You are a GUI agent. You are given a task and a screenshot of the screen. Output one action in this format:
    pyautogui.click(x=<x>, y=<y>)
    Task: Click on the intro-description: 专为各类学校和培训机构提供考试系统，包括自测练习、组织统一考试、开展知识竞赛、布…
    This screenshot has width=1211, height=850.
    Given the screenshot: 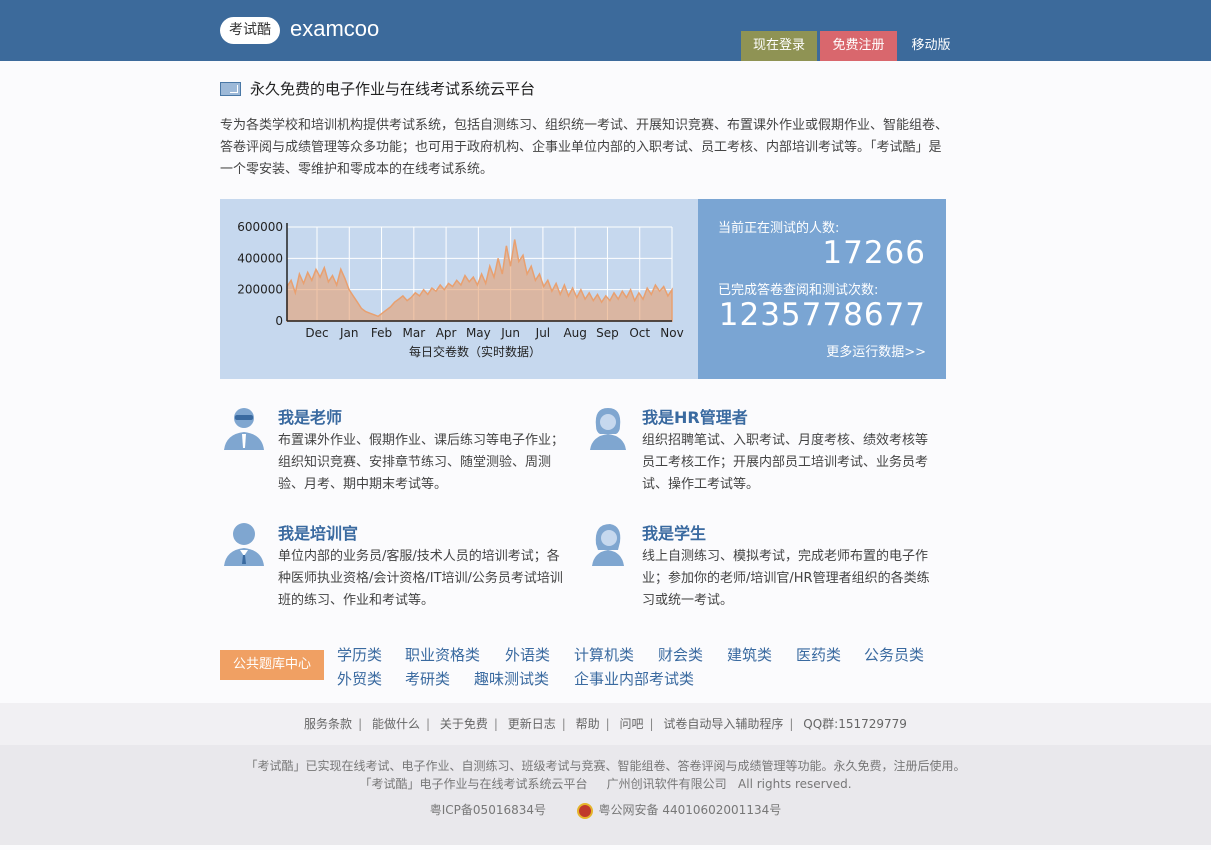 What is the action you would take?
    pyautogui.click(x=584, y=147)
    